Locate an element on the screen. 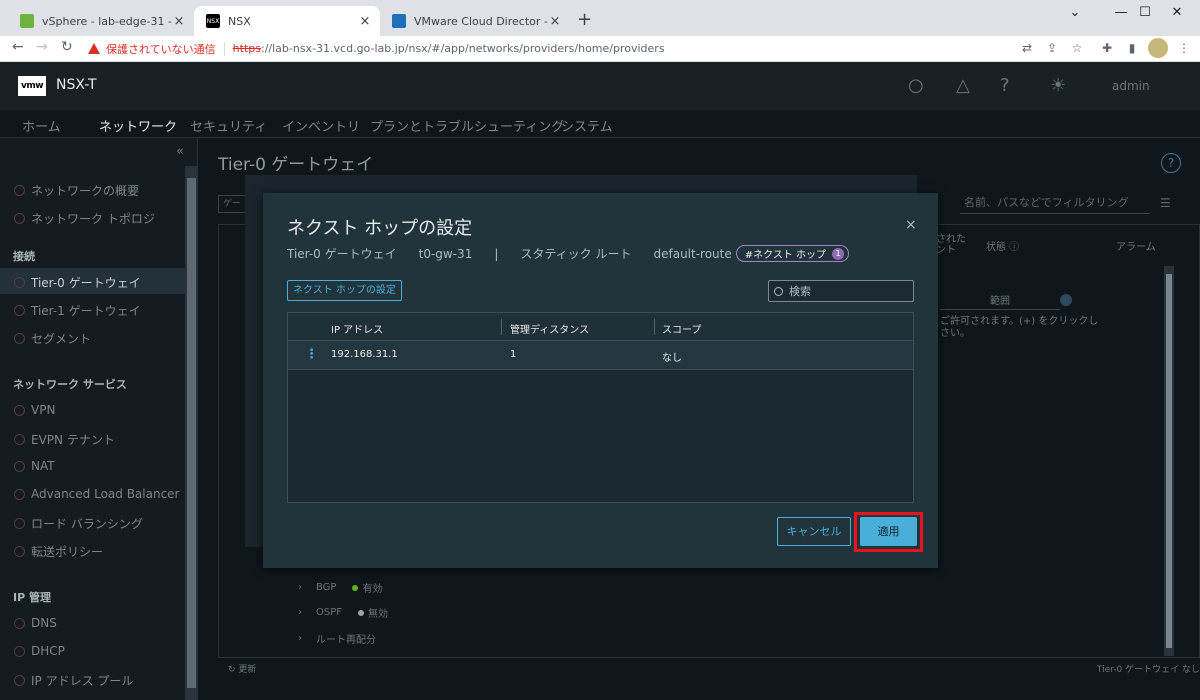  browser-tab-vsphere: vSphere - lab-edge-31 - サマリ × is located at coordinates (101, 21).